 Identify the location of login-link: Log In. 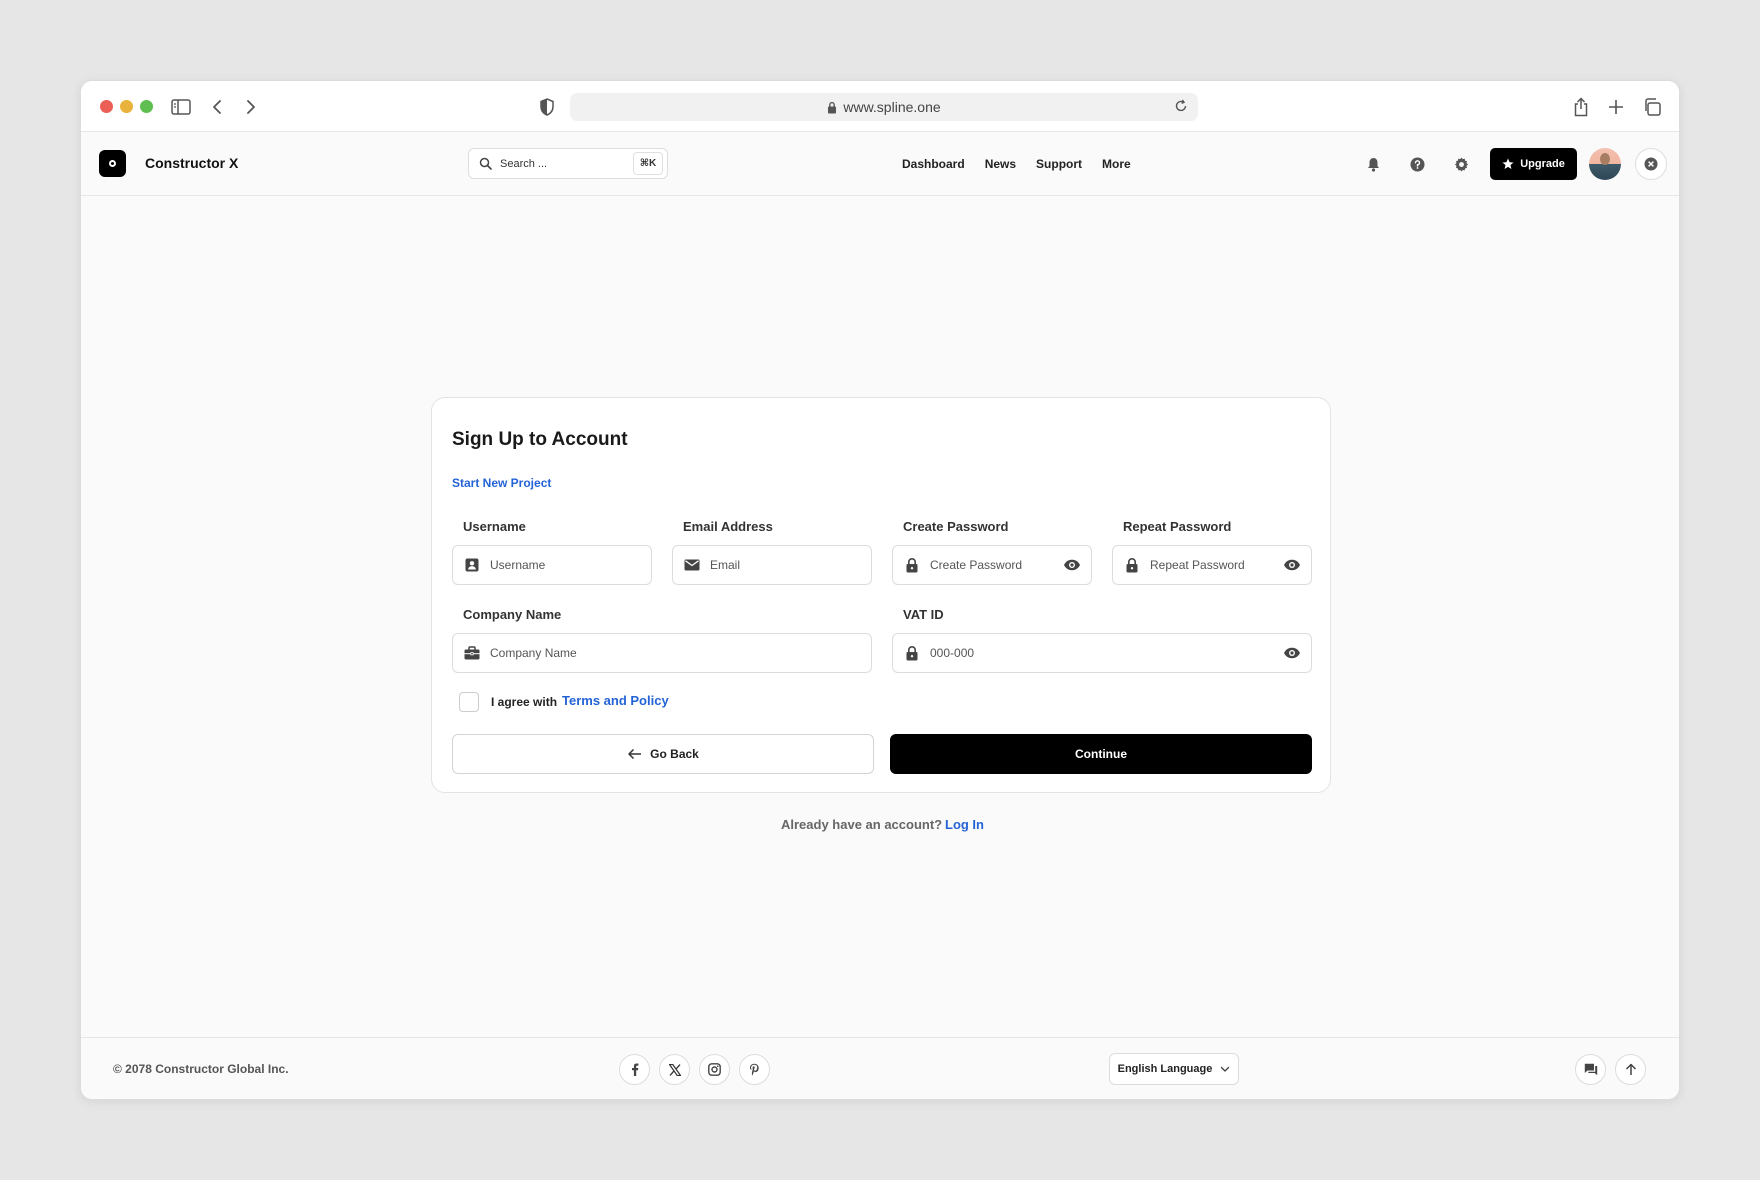
(964, 824).